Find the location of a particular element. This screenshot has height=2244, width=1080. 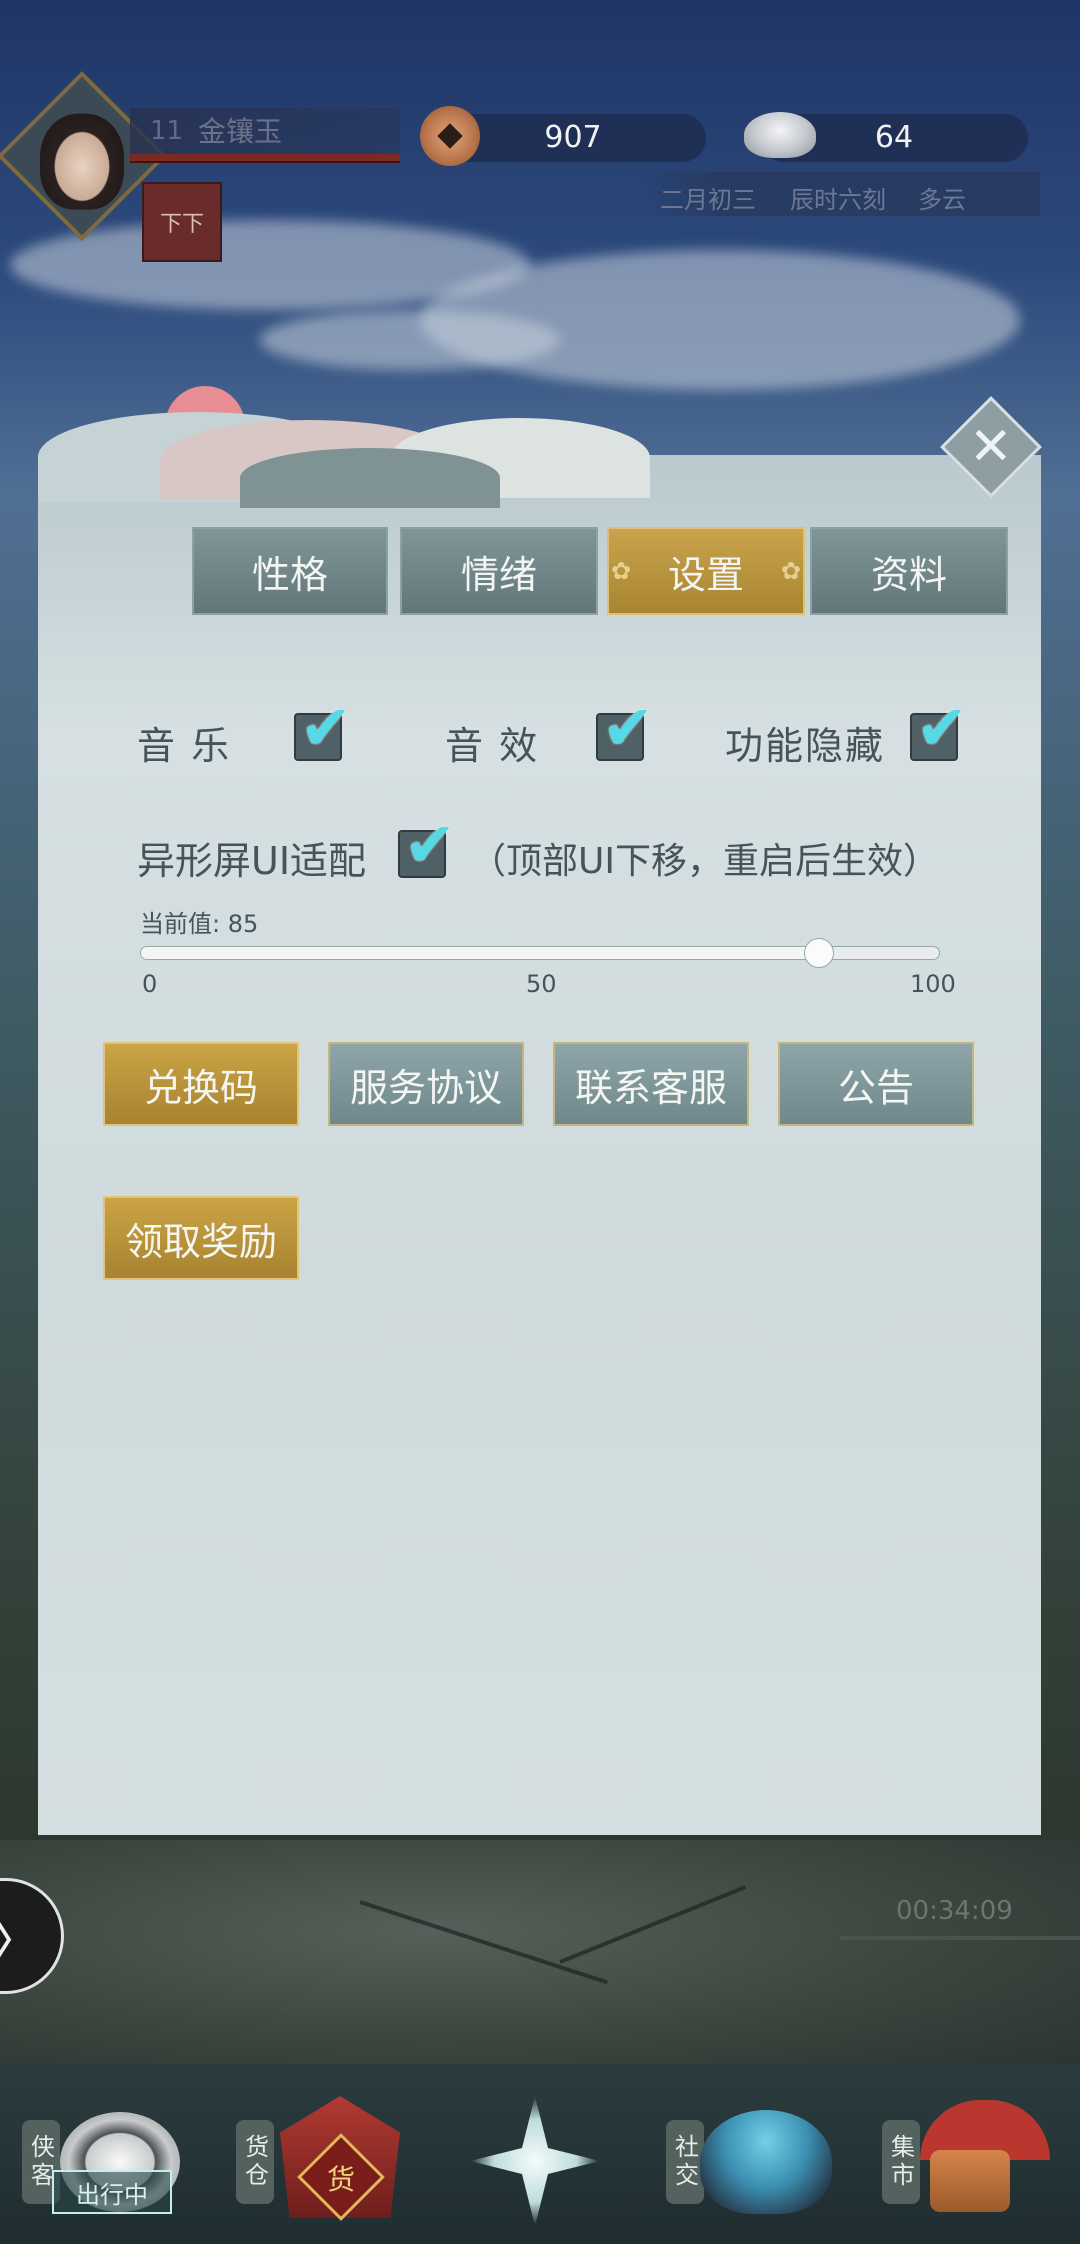

slider-max-label: 100 is located at coordinates (933, 984).